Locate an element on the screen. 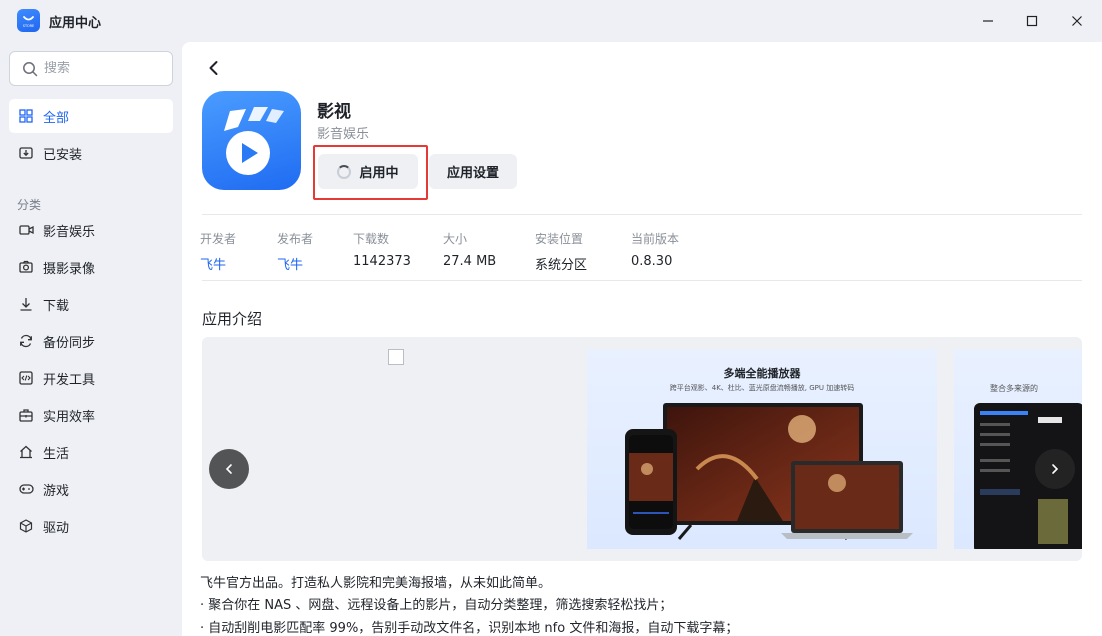 This screenshot has width=1102, height=636. app-settings-button: 应用设置 is located at coordinates (473, 171).